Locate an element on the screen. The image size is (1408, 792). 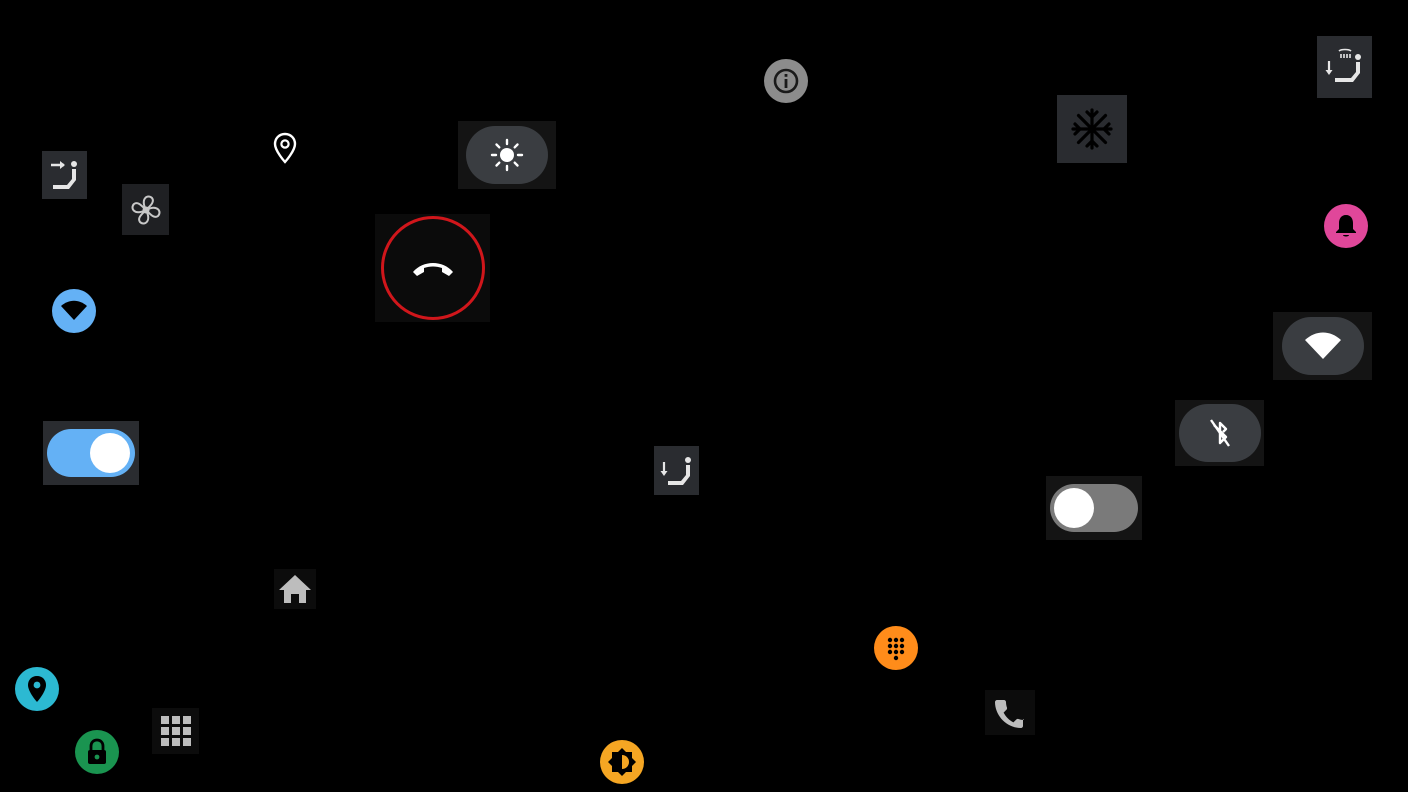
wifi-pill-container is located at coordinates (1322, 346).